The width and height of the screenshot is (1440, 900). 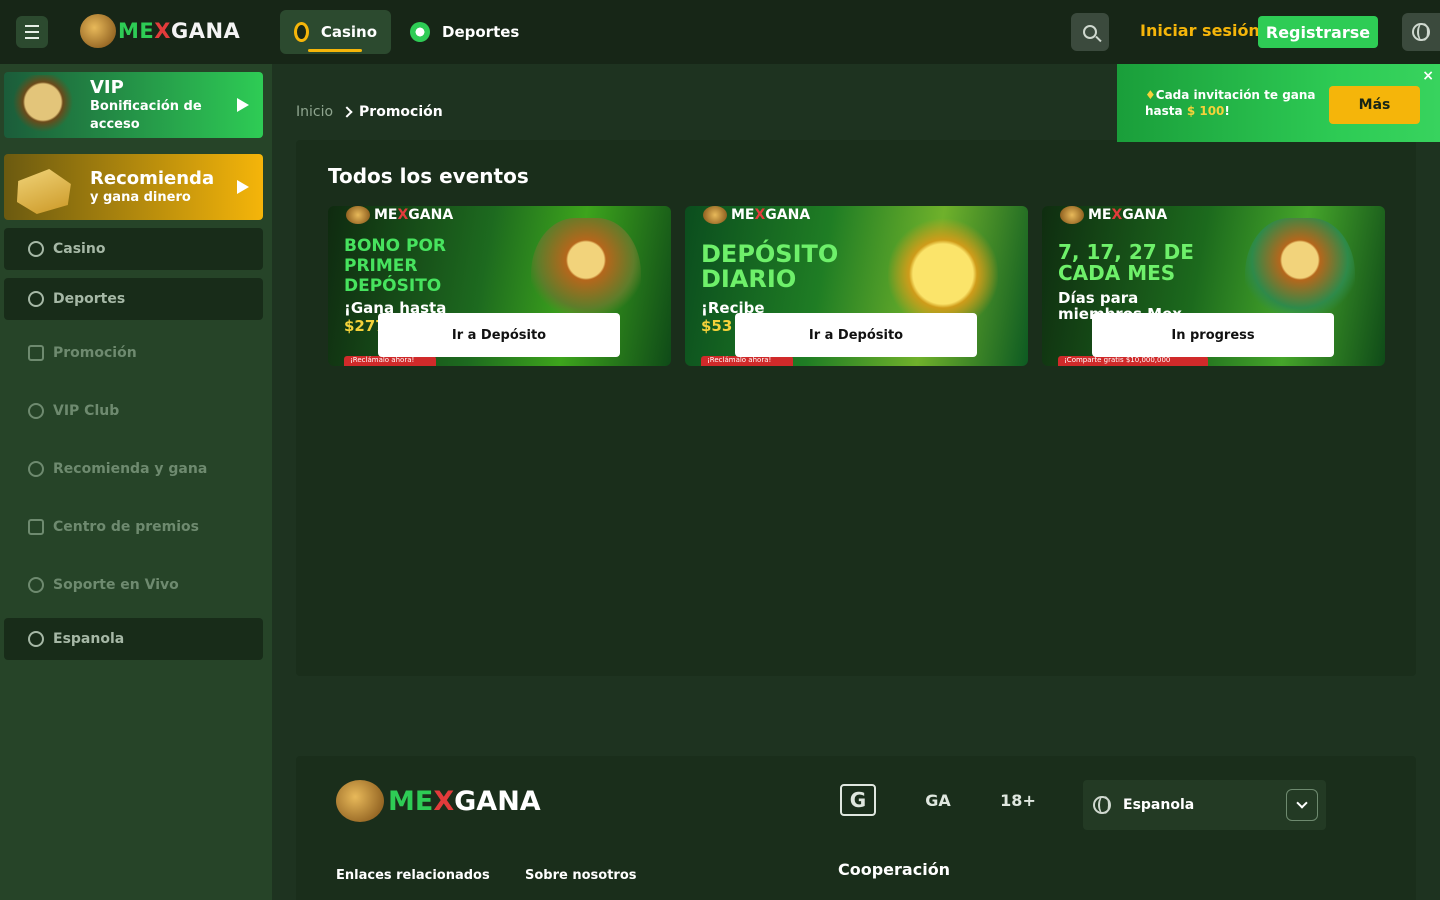 What do you see at coordinates (314, 112) in the screenshot?
I see `breadcrumb-home: Inicio` at bounding box center [314, 112].